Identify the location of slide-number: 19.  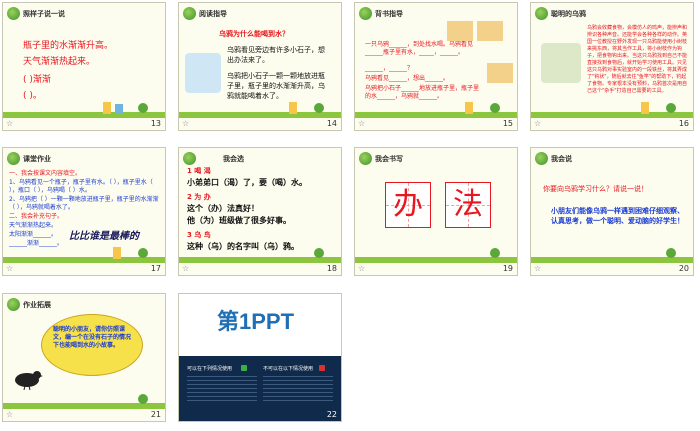
(507, 268).